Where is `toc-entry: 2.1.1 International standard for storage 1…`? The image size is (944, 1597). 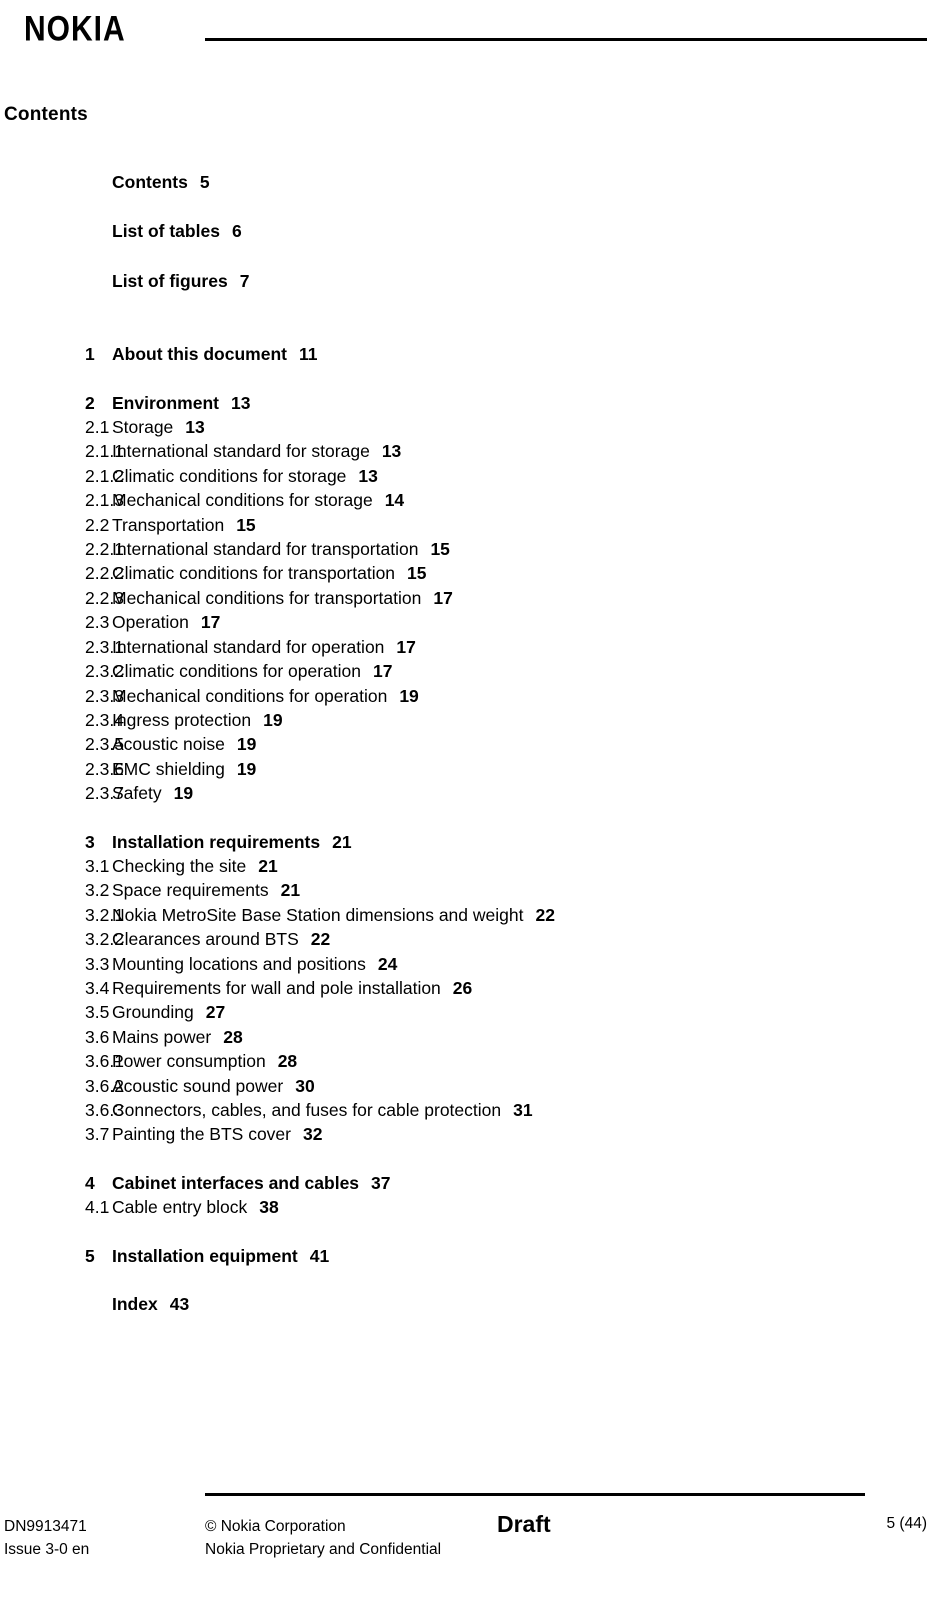 toc-entry: 2.1.1 International standard for storage 1… is located at coordinates (472, 451).